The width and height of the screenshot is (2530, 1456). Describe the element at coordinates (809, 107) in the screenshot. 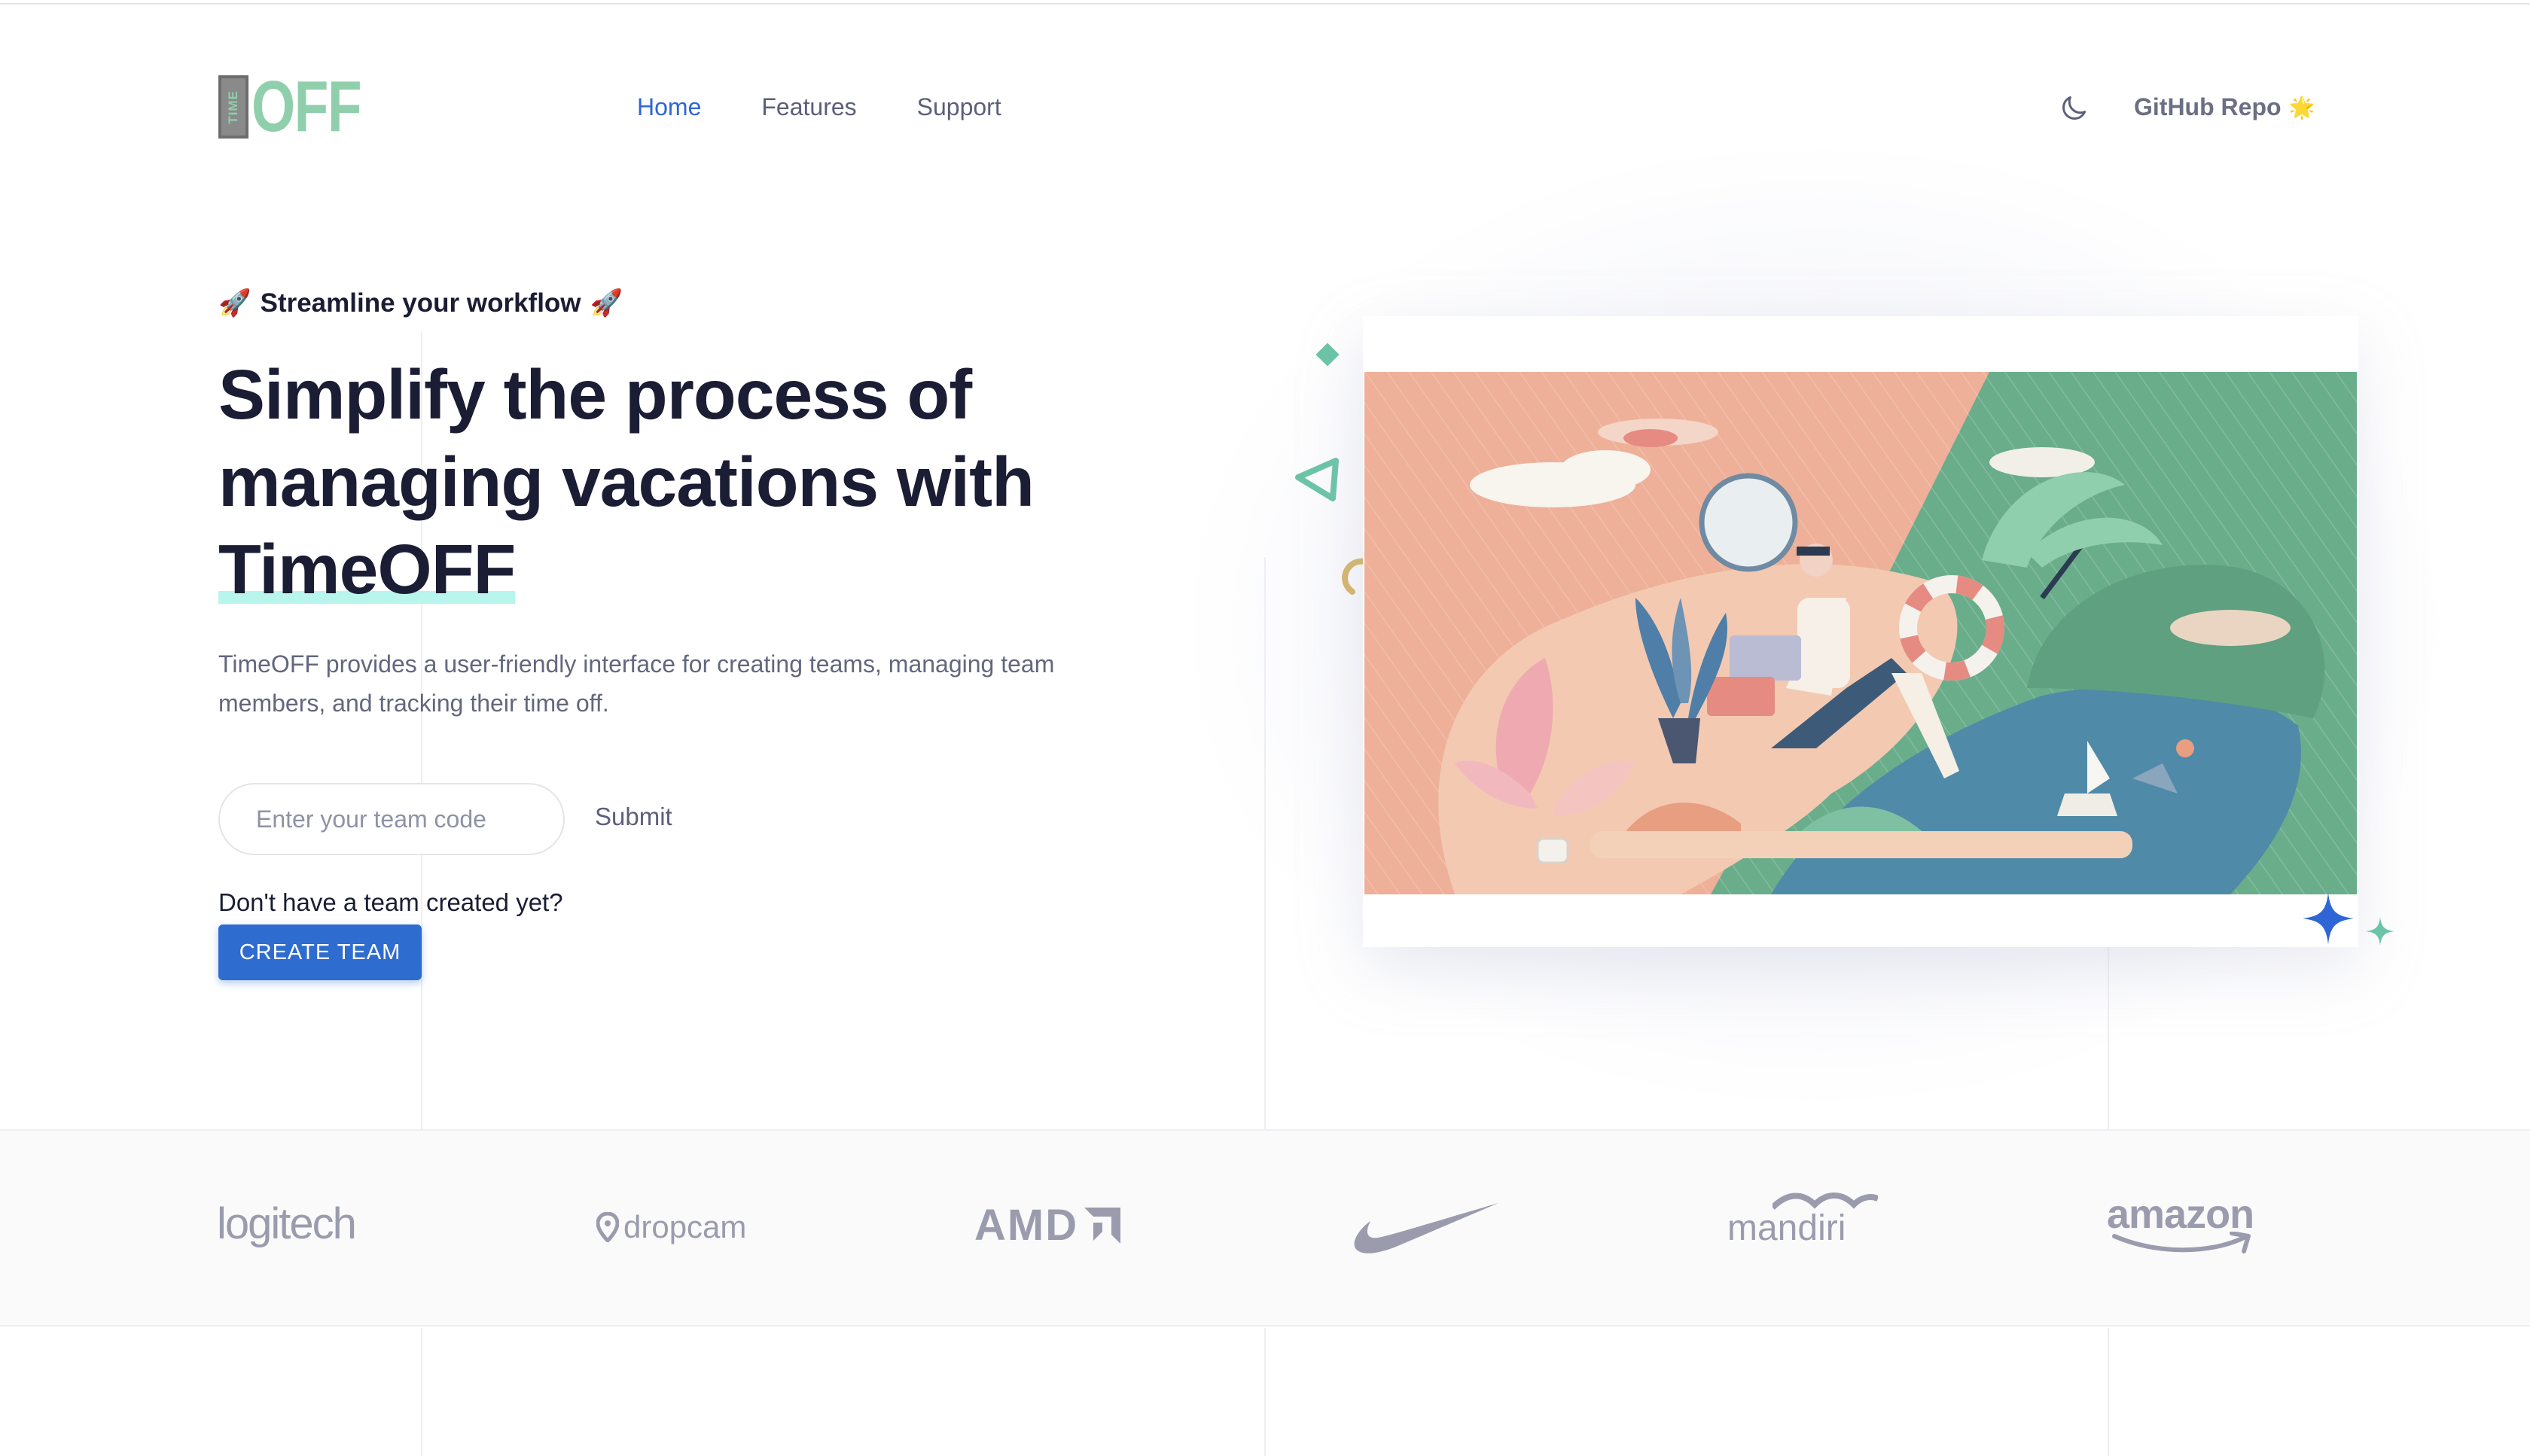

I see `nav-features: Features` at that location.